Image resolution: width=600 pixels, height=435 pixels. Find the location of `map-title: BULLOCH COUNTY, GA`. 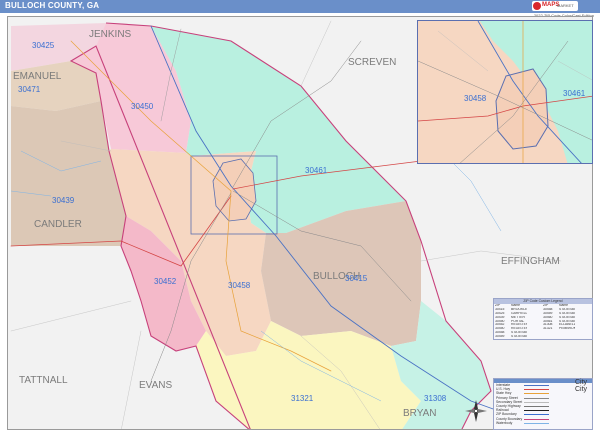

map-title: BULLOCH COUNTY, GA is located at coordinates (52, 5).